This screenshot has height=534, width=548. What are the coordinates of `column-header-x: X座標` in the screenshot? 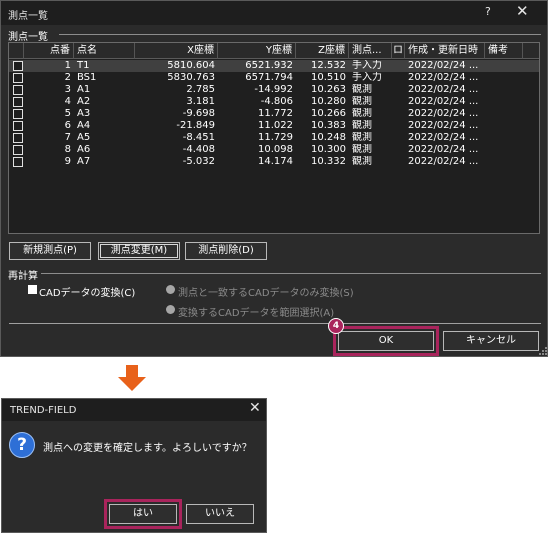 It's located at (176, 51).